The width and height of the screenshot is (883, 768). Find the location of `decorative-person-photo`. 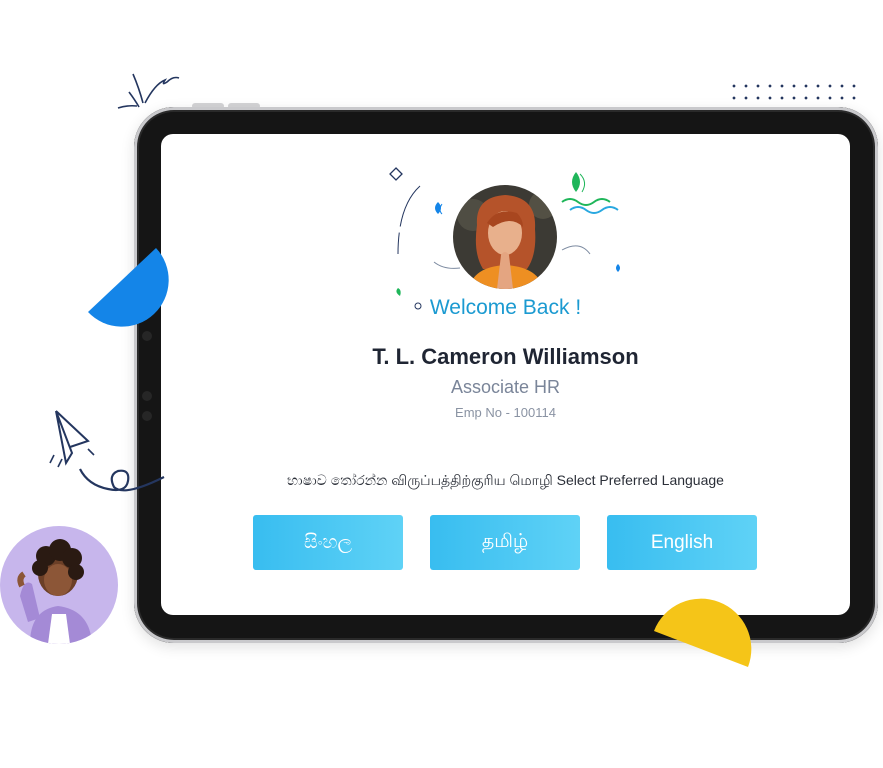

decorative-person-photo is located at coordinates (59, 585).